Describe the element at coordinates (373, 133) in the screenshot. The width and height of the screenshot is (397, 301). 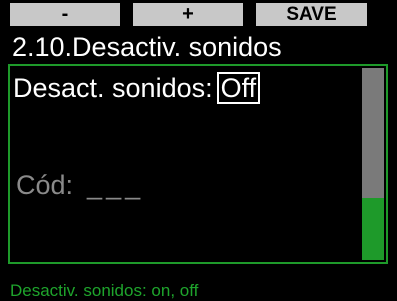
I see `scrollbar-track` at that location.